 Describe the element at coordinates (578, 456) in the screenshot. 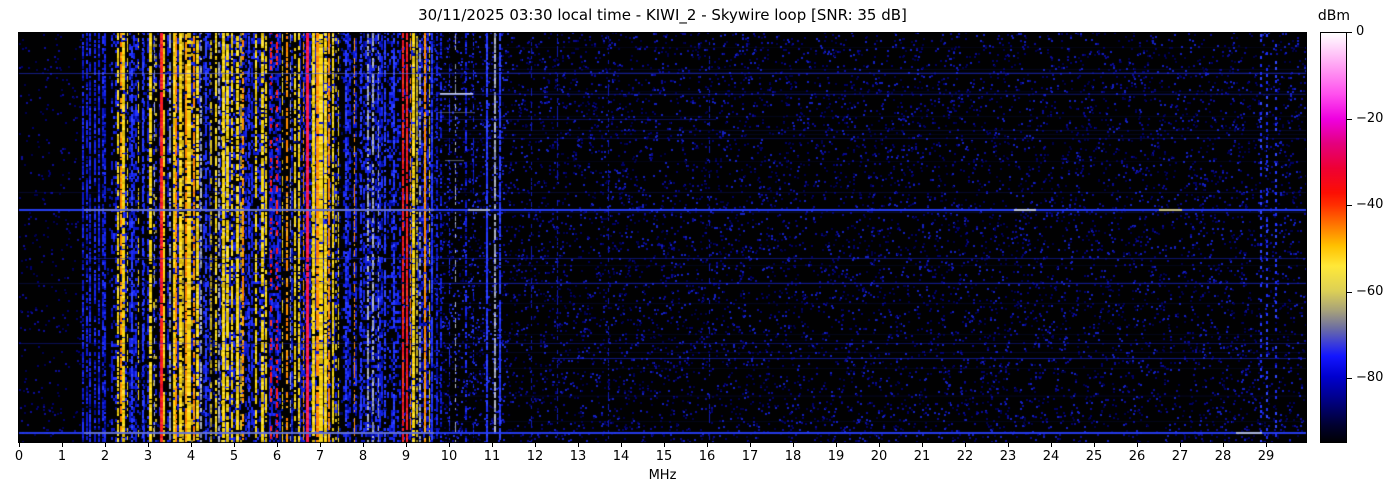

I see `x-tick-label: 13` at that location.